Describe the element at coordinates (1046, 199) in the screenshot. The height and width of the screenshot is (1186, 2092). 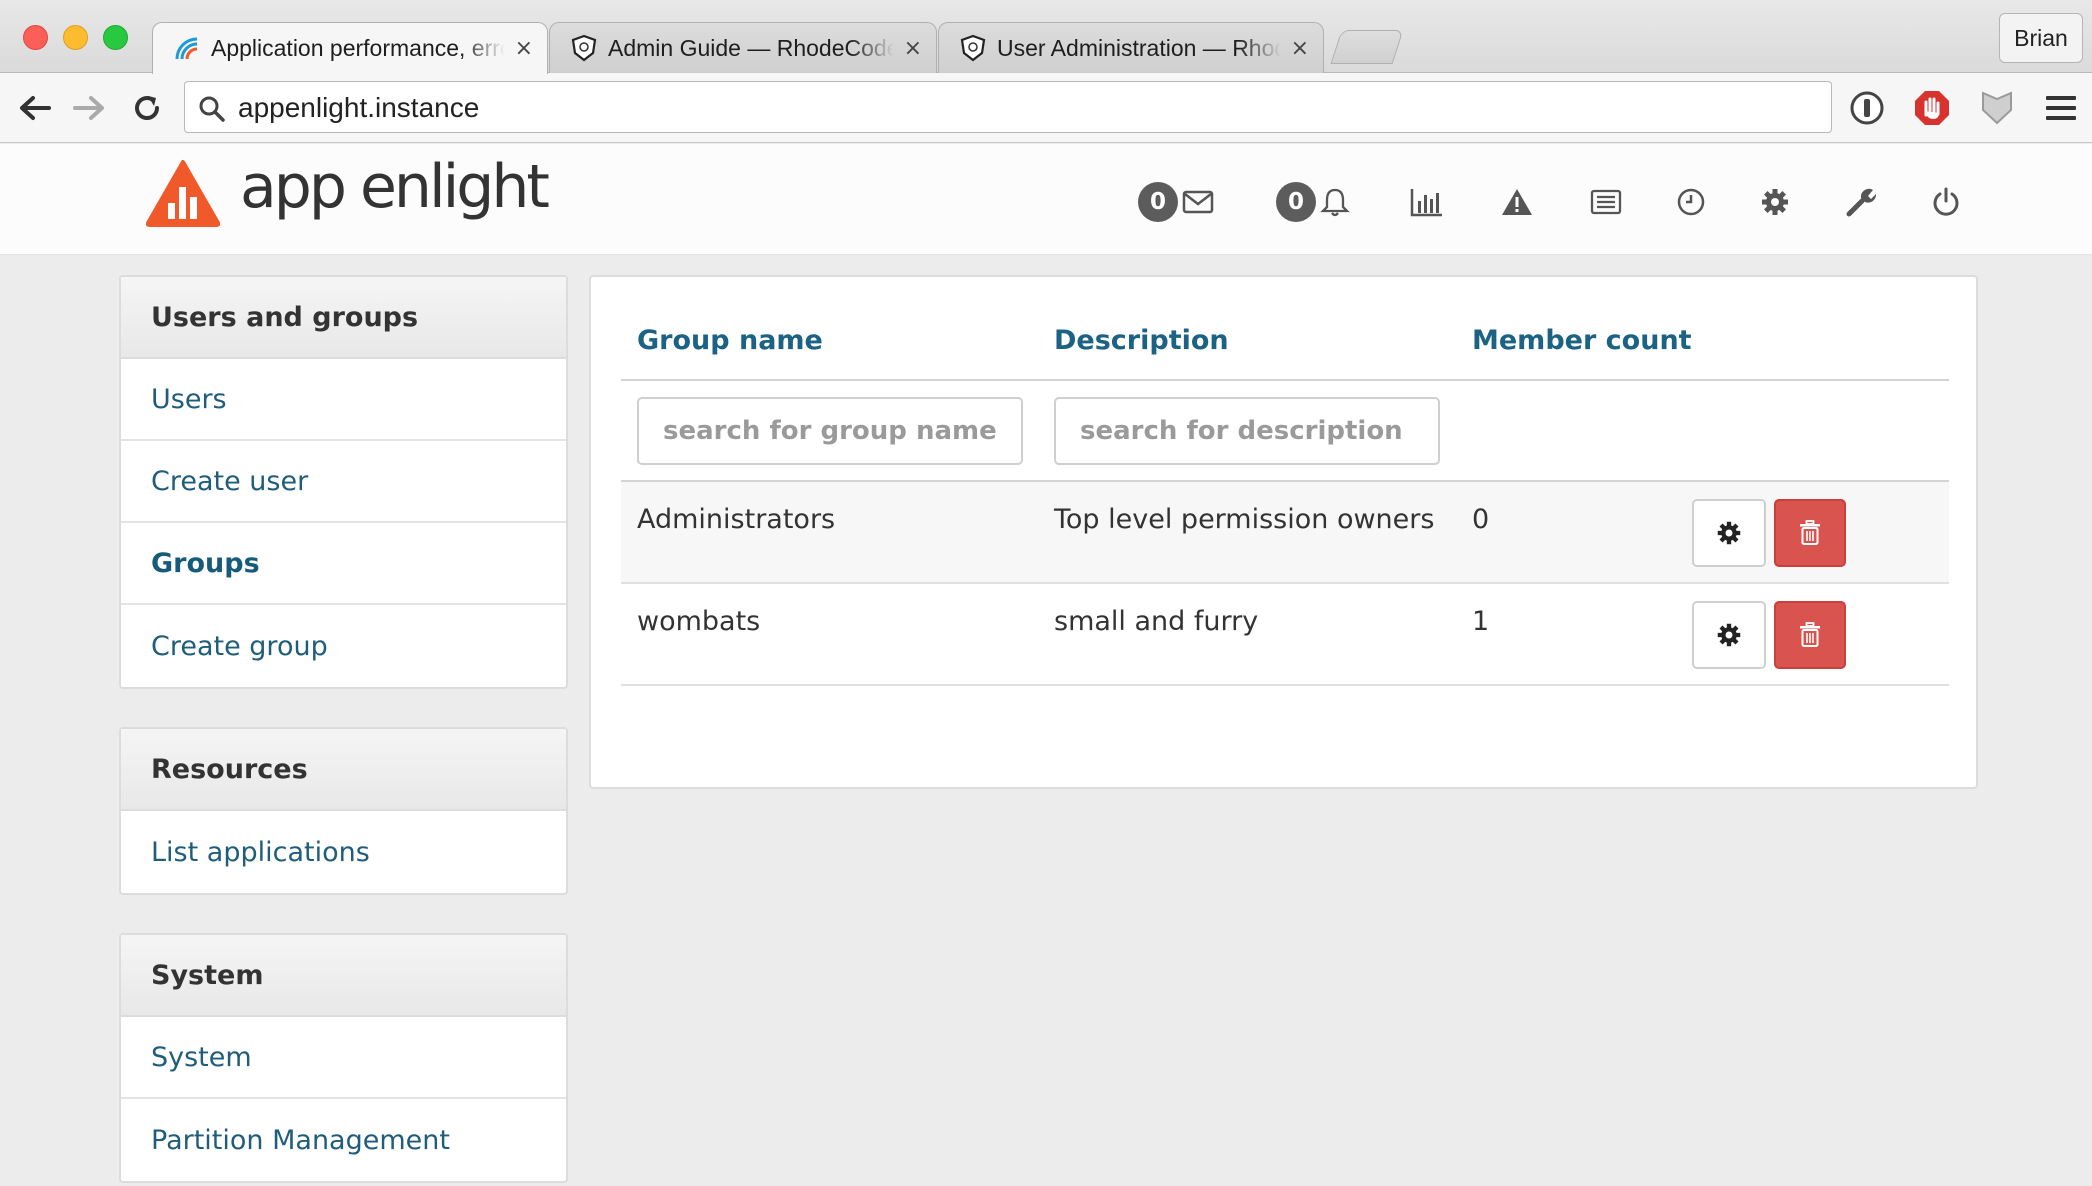
I see `app-header: app enlight 0 0` at that location.